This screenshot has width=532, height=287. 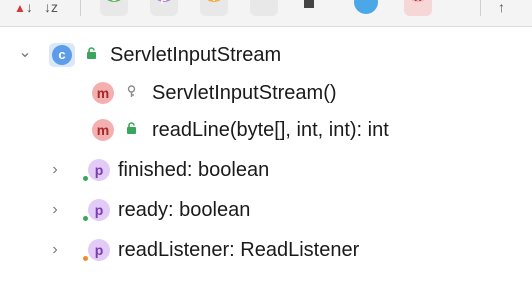 I want to click on property-filter-icon: p, so click(x=164, y=2).